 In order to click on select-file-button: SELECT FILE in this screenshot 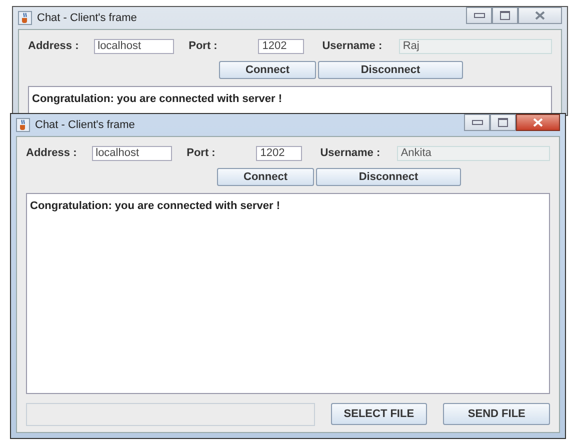, I will do `click(379, 414)`.